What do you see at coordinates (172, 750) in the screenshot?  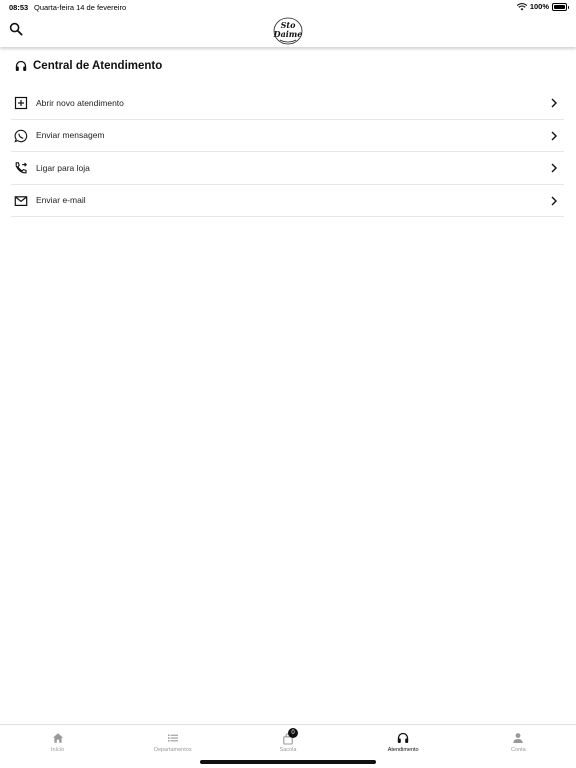 I see `tab-label: Departamentos` at bounding box center [172, 750].